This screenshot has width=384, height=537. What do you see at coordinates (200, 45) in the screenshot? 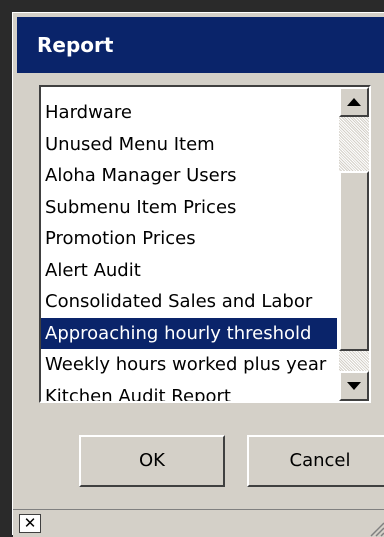
I see `title-bar: Report` at bounding box center [200, 45].